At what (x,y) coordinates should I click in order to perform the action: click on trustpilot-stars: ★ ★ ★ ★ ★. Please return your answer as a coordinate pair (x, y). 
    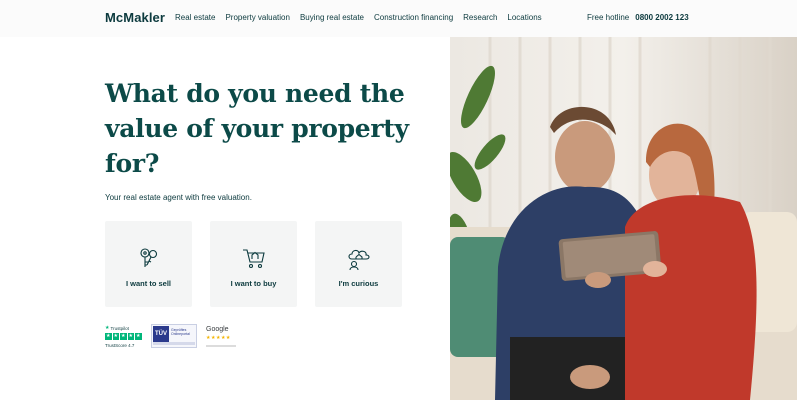
    Looking at the image, I should click on (124, 336).